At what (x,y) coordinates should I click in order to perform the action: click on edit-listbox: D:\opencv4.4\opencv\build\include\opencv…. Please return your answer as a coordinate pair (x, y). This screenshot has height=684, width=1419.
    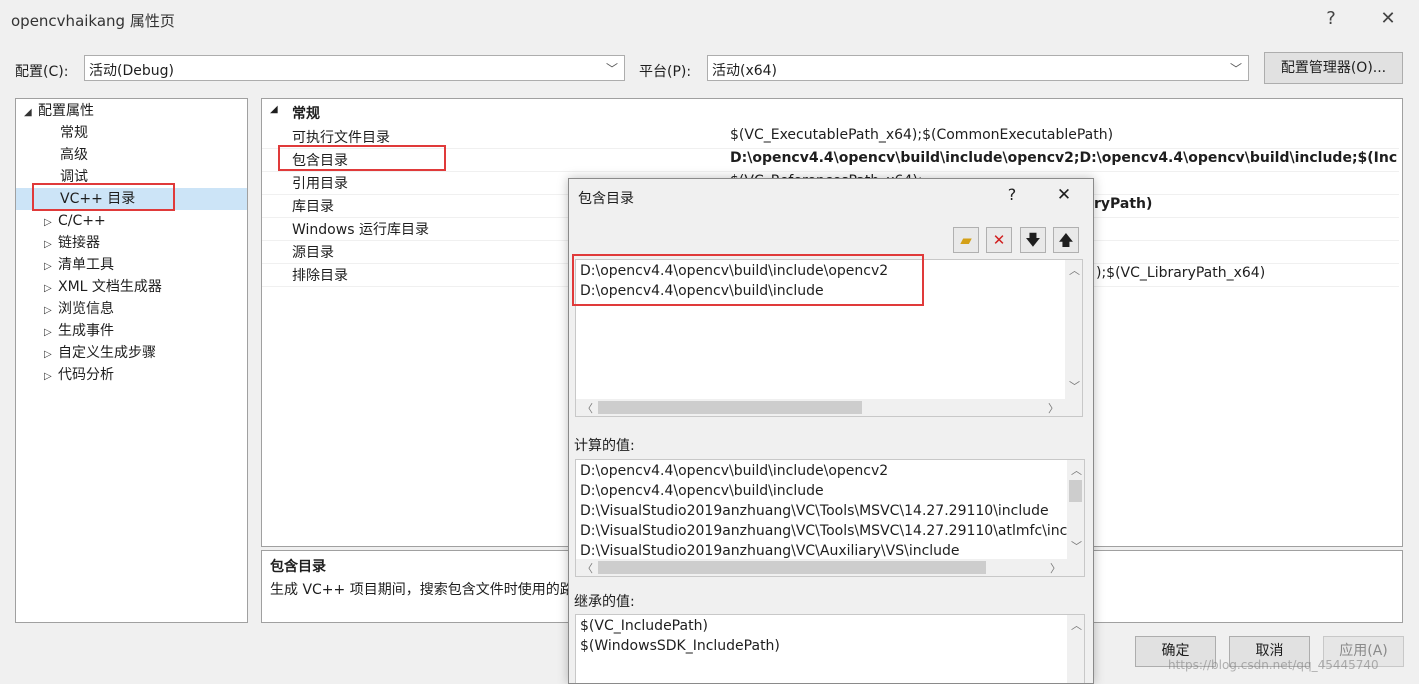
    Looking at the image, I should click on (829, 338).